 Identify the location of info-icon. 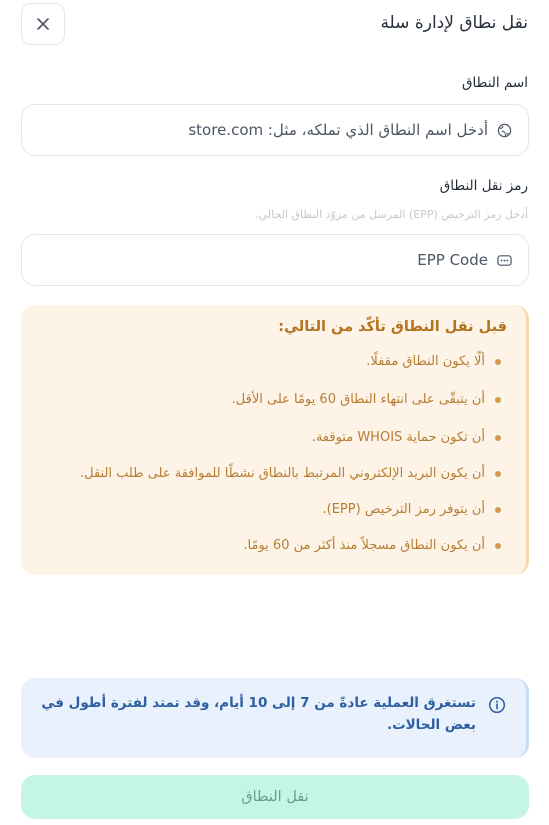
(497, 705).